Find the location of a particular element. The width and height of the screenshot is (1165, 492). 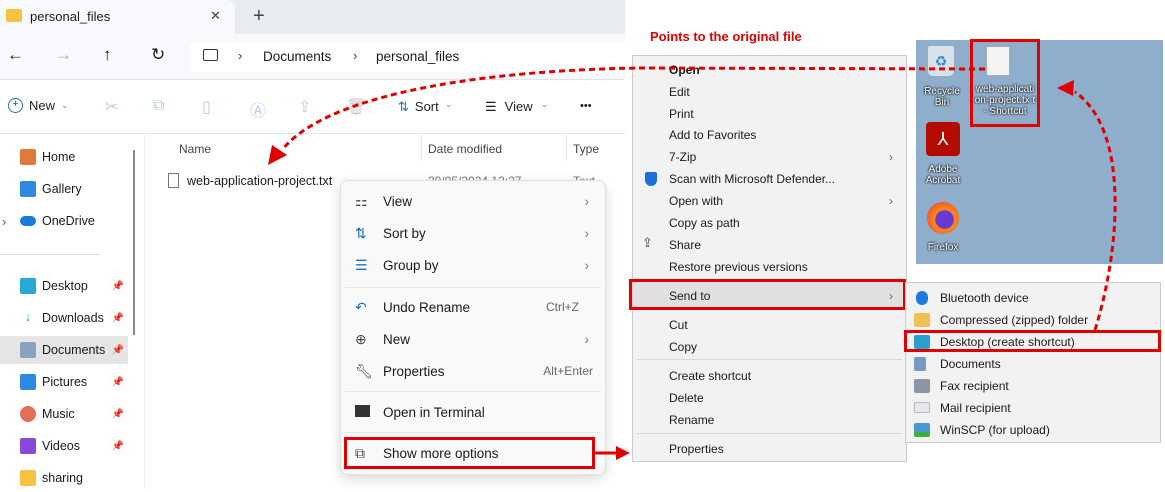

cut-icon: ✂ is located at coordinates (111, 107).